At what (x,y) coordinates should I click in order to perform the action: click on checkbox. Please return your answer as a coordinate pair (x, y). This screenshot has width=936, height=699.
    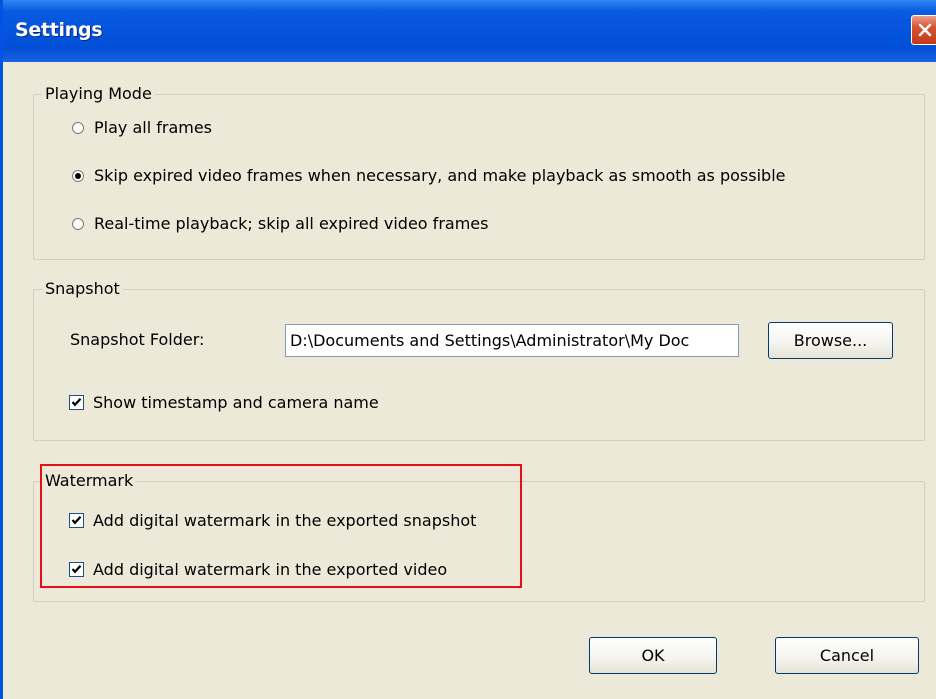
    Looking at the image, I should click on (76, 402).